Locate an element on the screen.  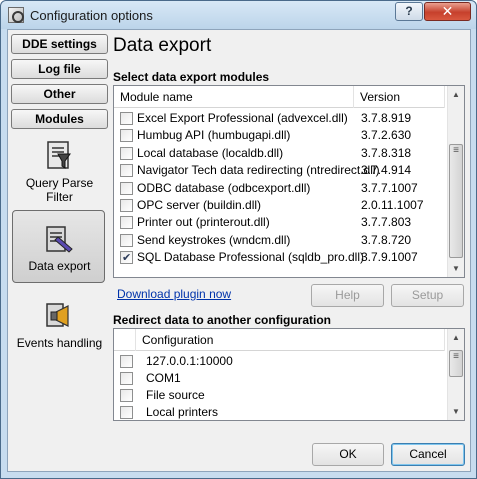
nav-button-log-file: Log file is located at coordinates (59, 69).